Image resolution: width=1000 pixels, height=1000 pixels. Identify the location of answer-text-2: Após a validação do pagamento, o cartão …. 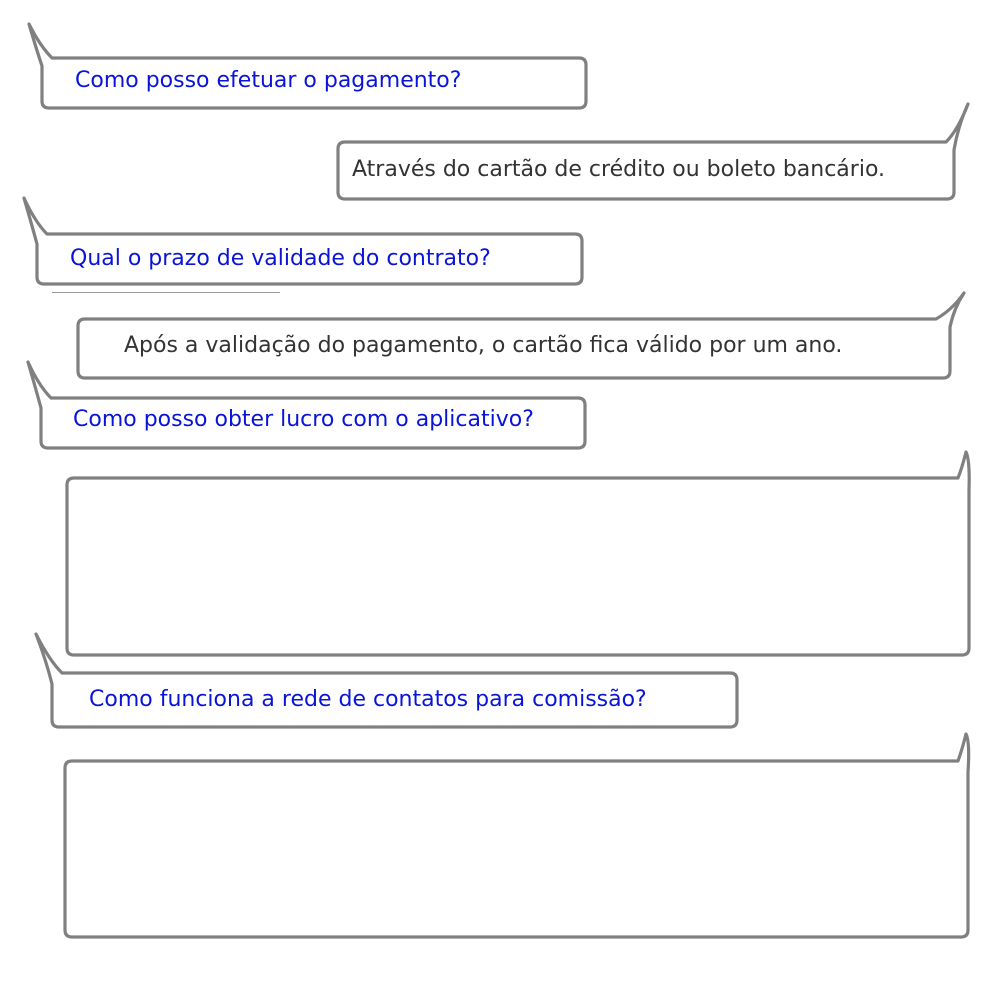
(483, 345).